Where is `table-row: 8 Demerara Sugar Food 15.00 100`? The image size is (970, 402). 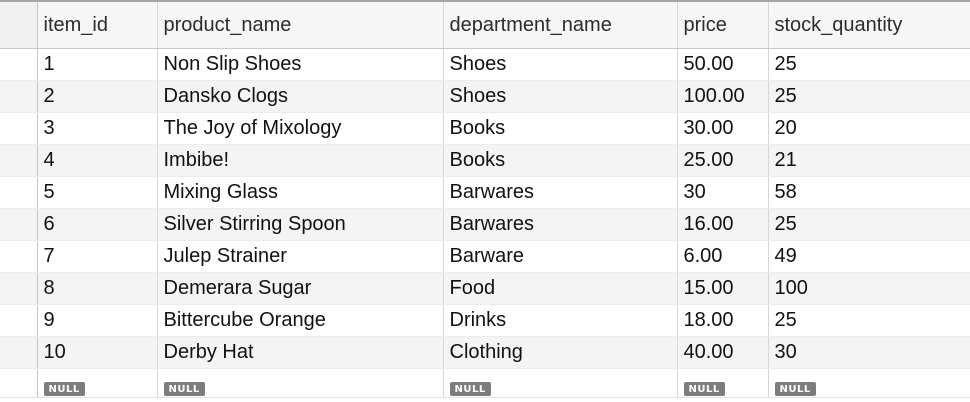 table-row: 8 Demerara Sugar Food 15.00 100 is located at coordinates (485, 288).